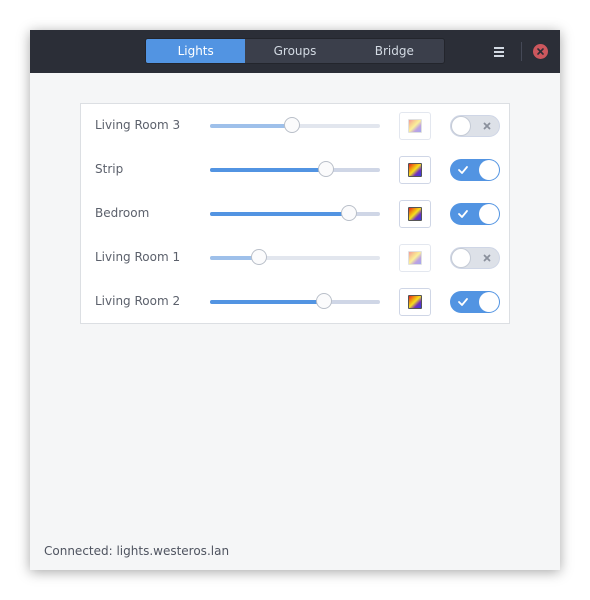 The image size is (590, 600). I want to click on light-name: Bedroom, so click(122, 213).